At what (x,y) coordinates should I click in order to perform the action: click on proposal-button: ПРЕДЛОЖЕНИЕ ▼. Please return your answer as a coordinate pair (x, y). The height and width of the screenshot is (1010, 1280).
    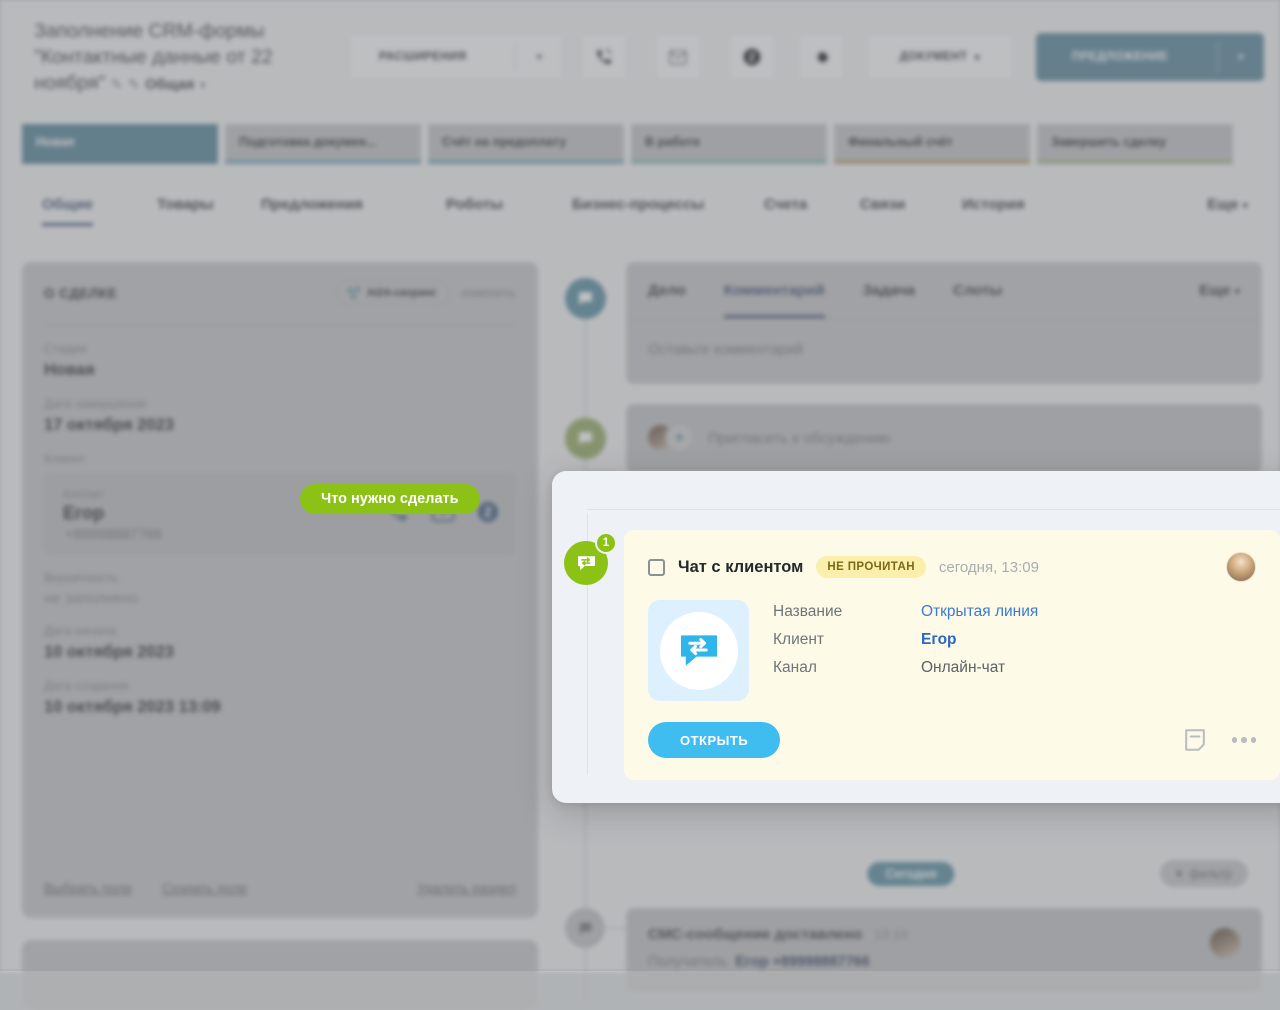
    Looking at the image, I should click on (1150, 57).